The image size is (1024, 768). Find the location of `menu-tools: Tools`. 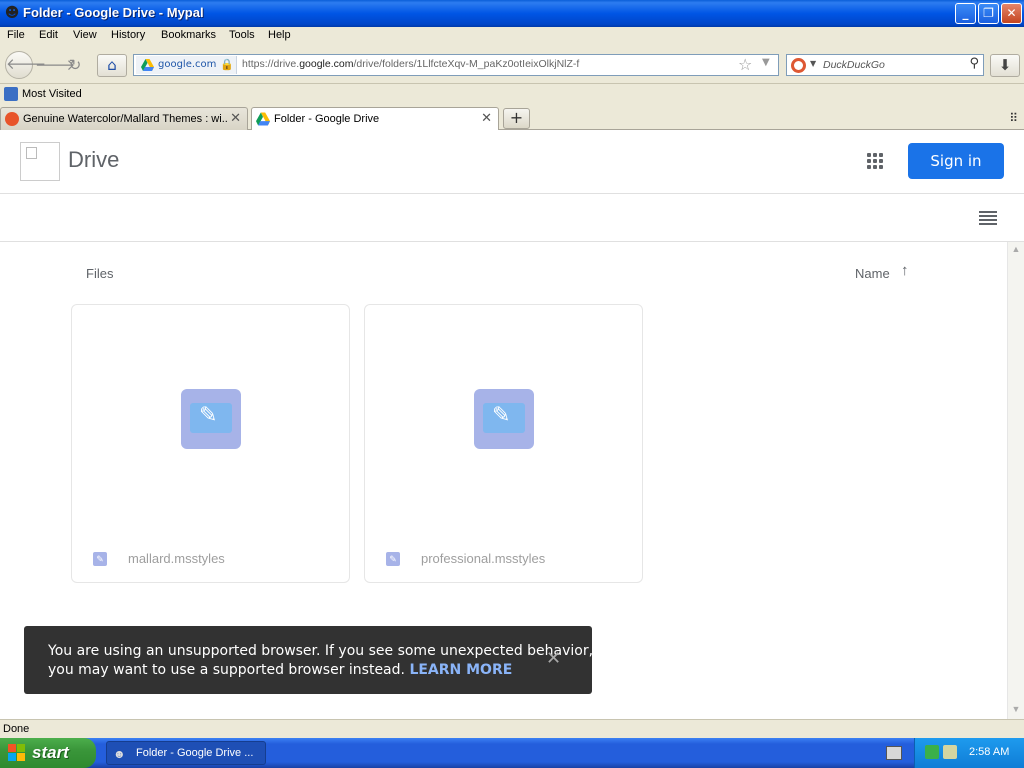

menu-tools: Tools is located at coordinates (242, 35).